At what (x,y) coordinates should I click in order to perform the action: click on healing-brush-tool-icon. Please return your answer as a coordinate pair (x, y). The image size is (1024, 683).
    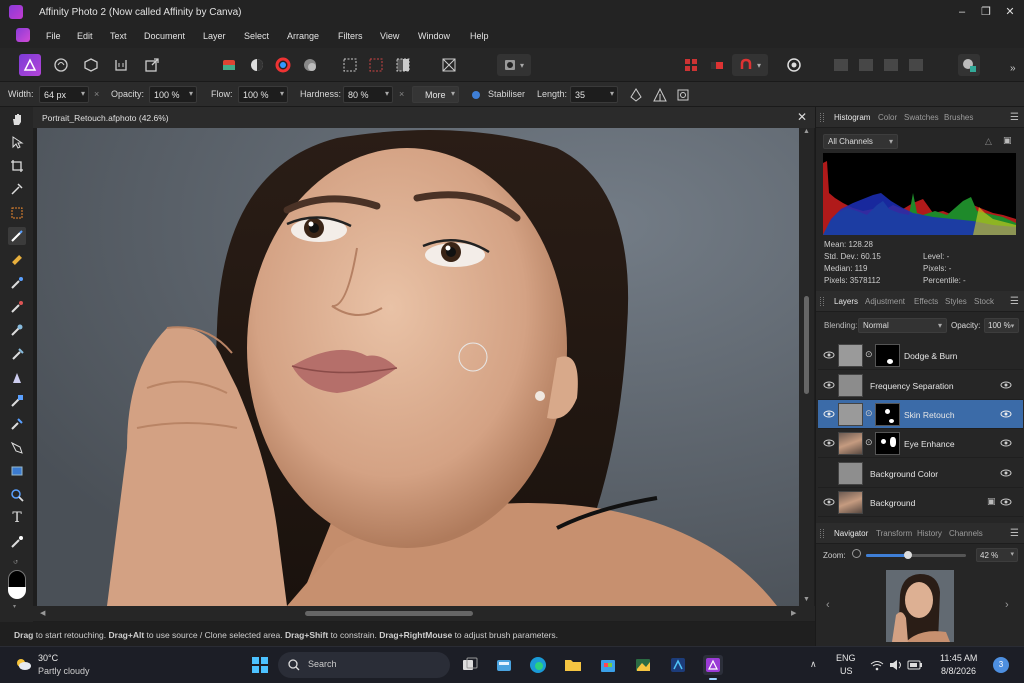
    Looking at the image, I should click on (17, 260).